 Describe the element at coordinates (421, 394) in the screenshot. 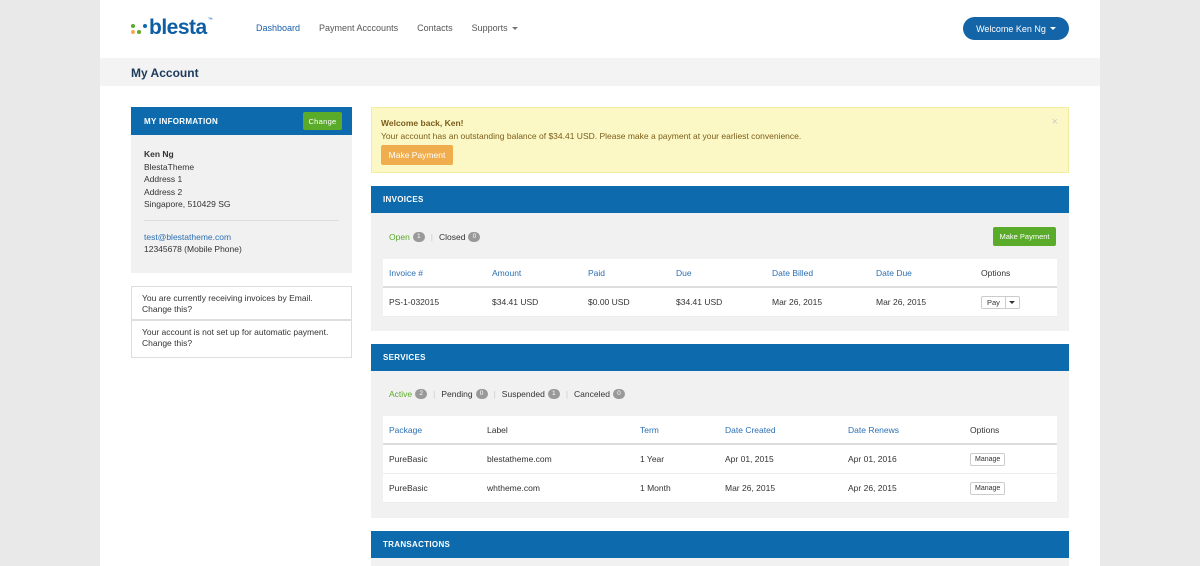

I see `filter-active-count: 2` at that location.